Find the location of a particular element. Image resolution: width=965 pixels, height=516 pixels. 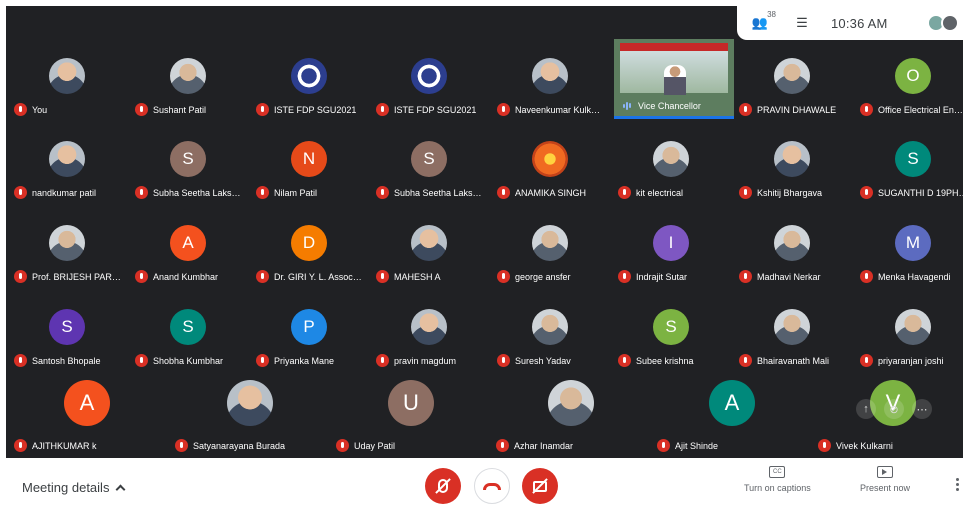

participant-name: Uday Patil is located at coordinates (375, 445).